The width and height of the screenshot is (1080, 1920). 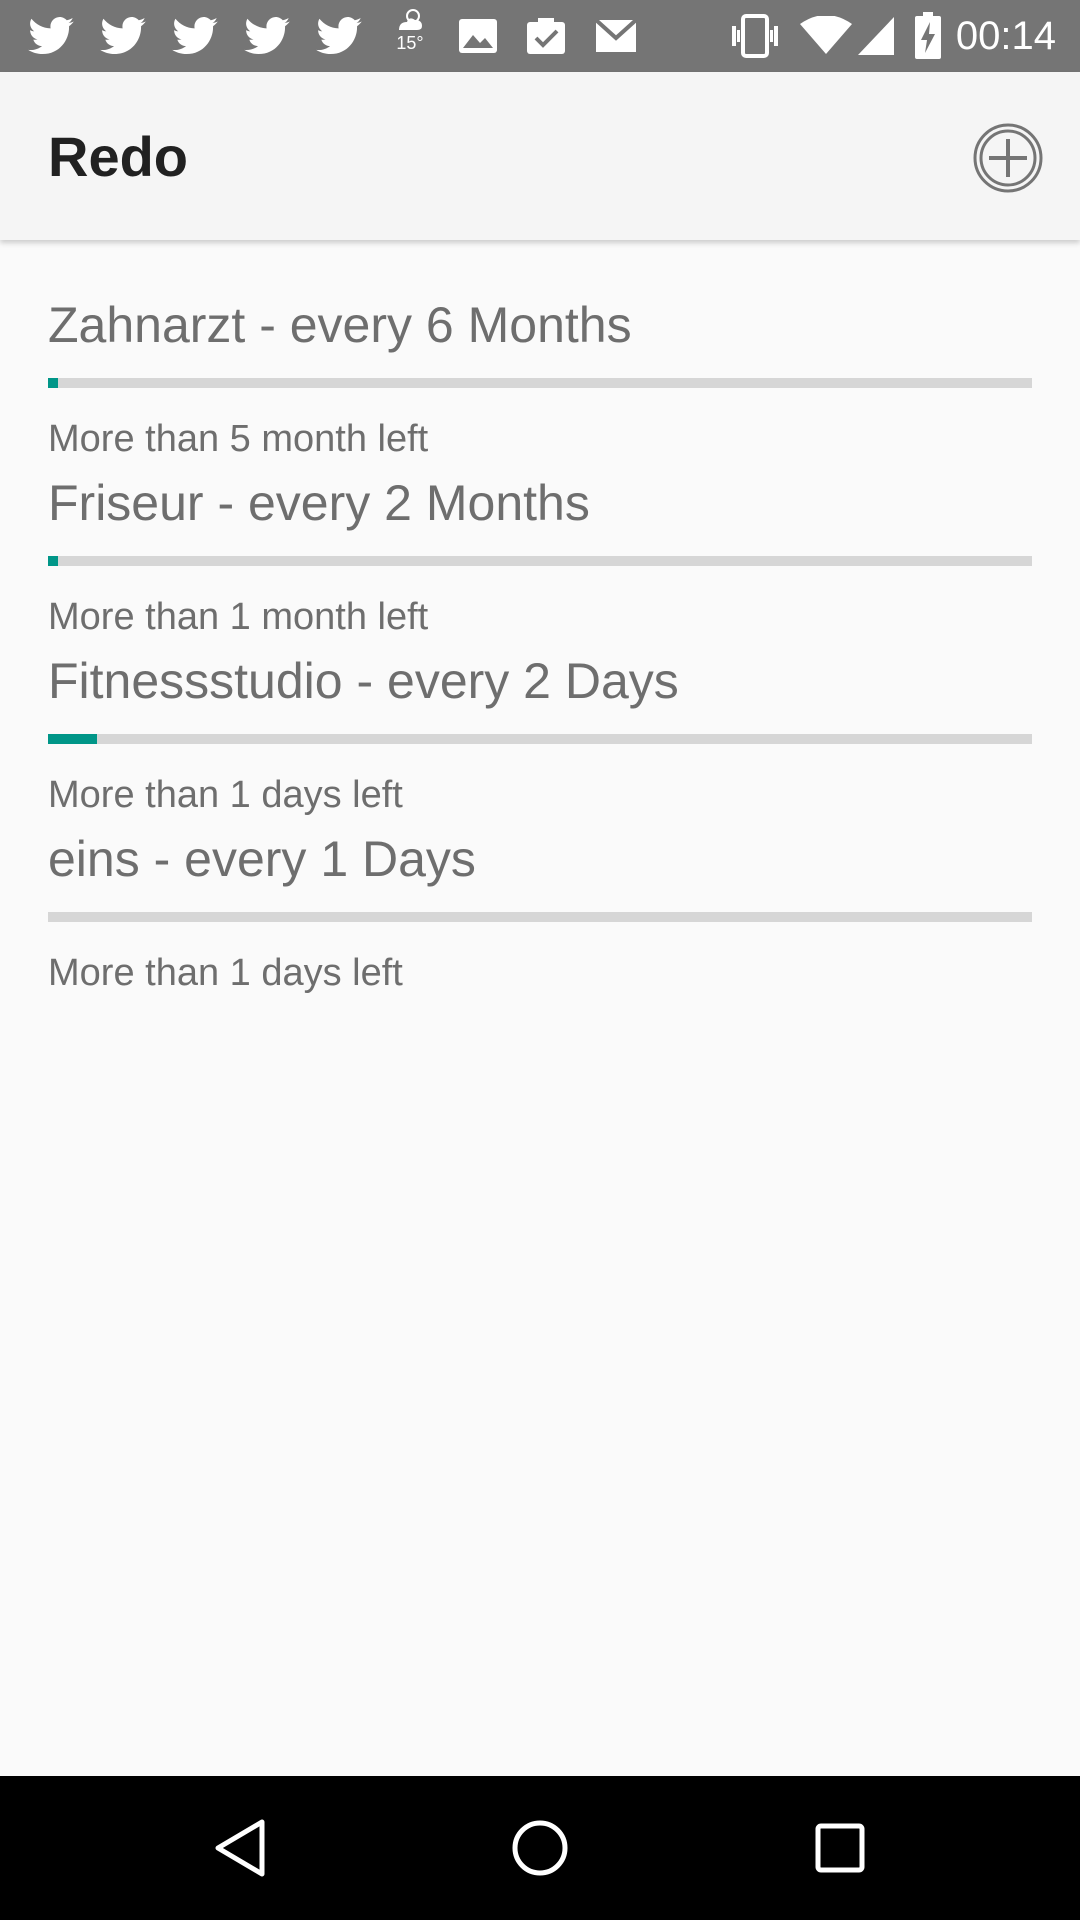 I want to click on system-icons: 00:14, so click(x=883, y=36).